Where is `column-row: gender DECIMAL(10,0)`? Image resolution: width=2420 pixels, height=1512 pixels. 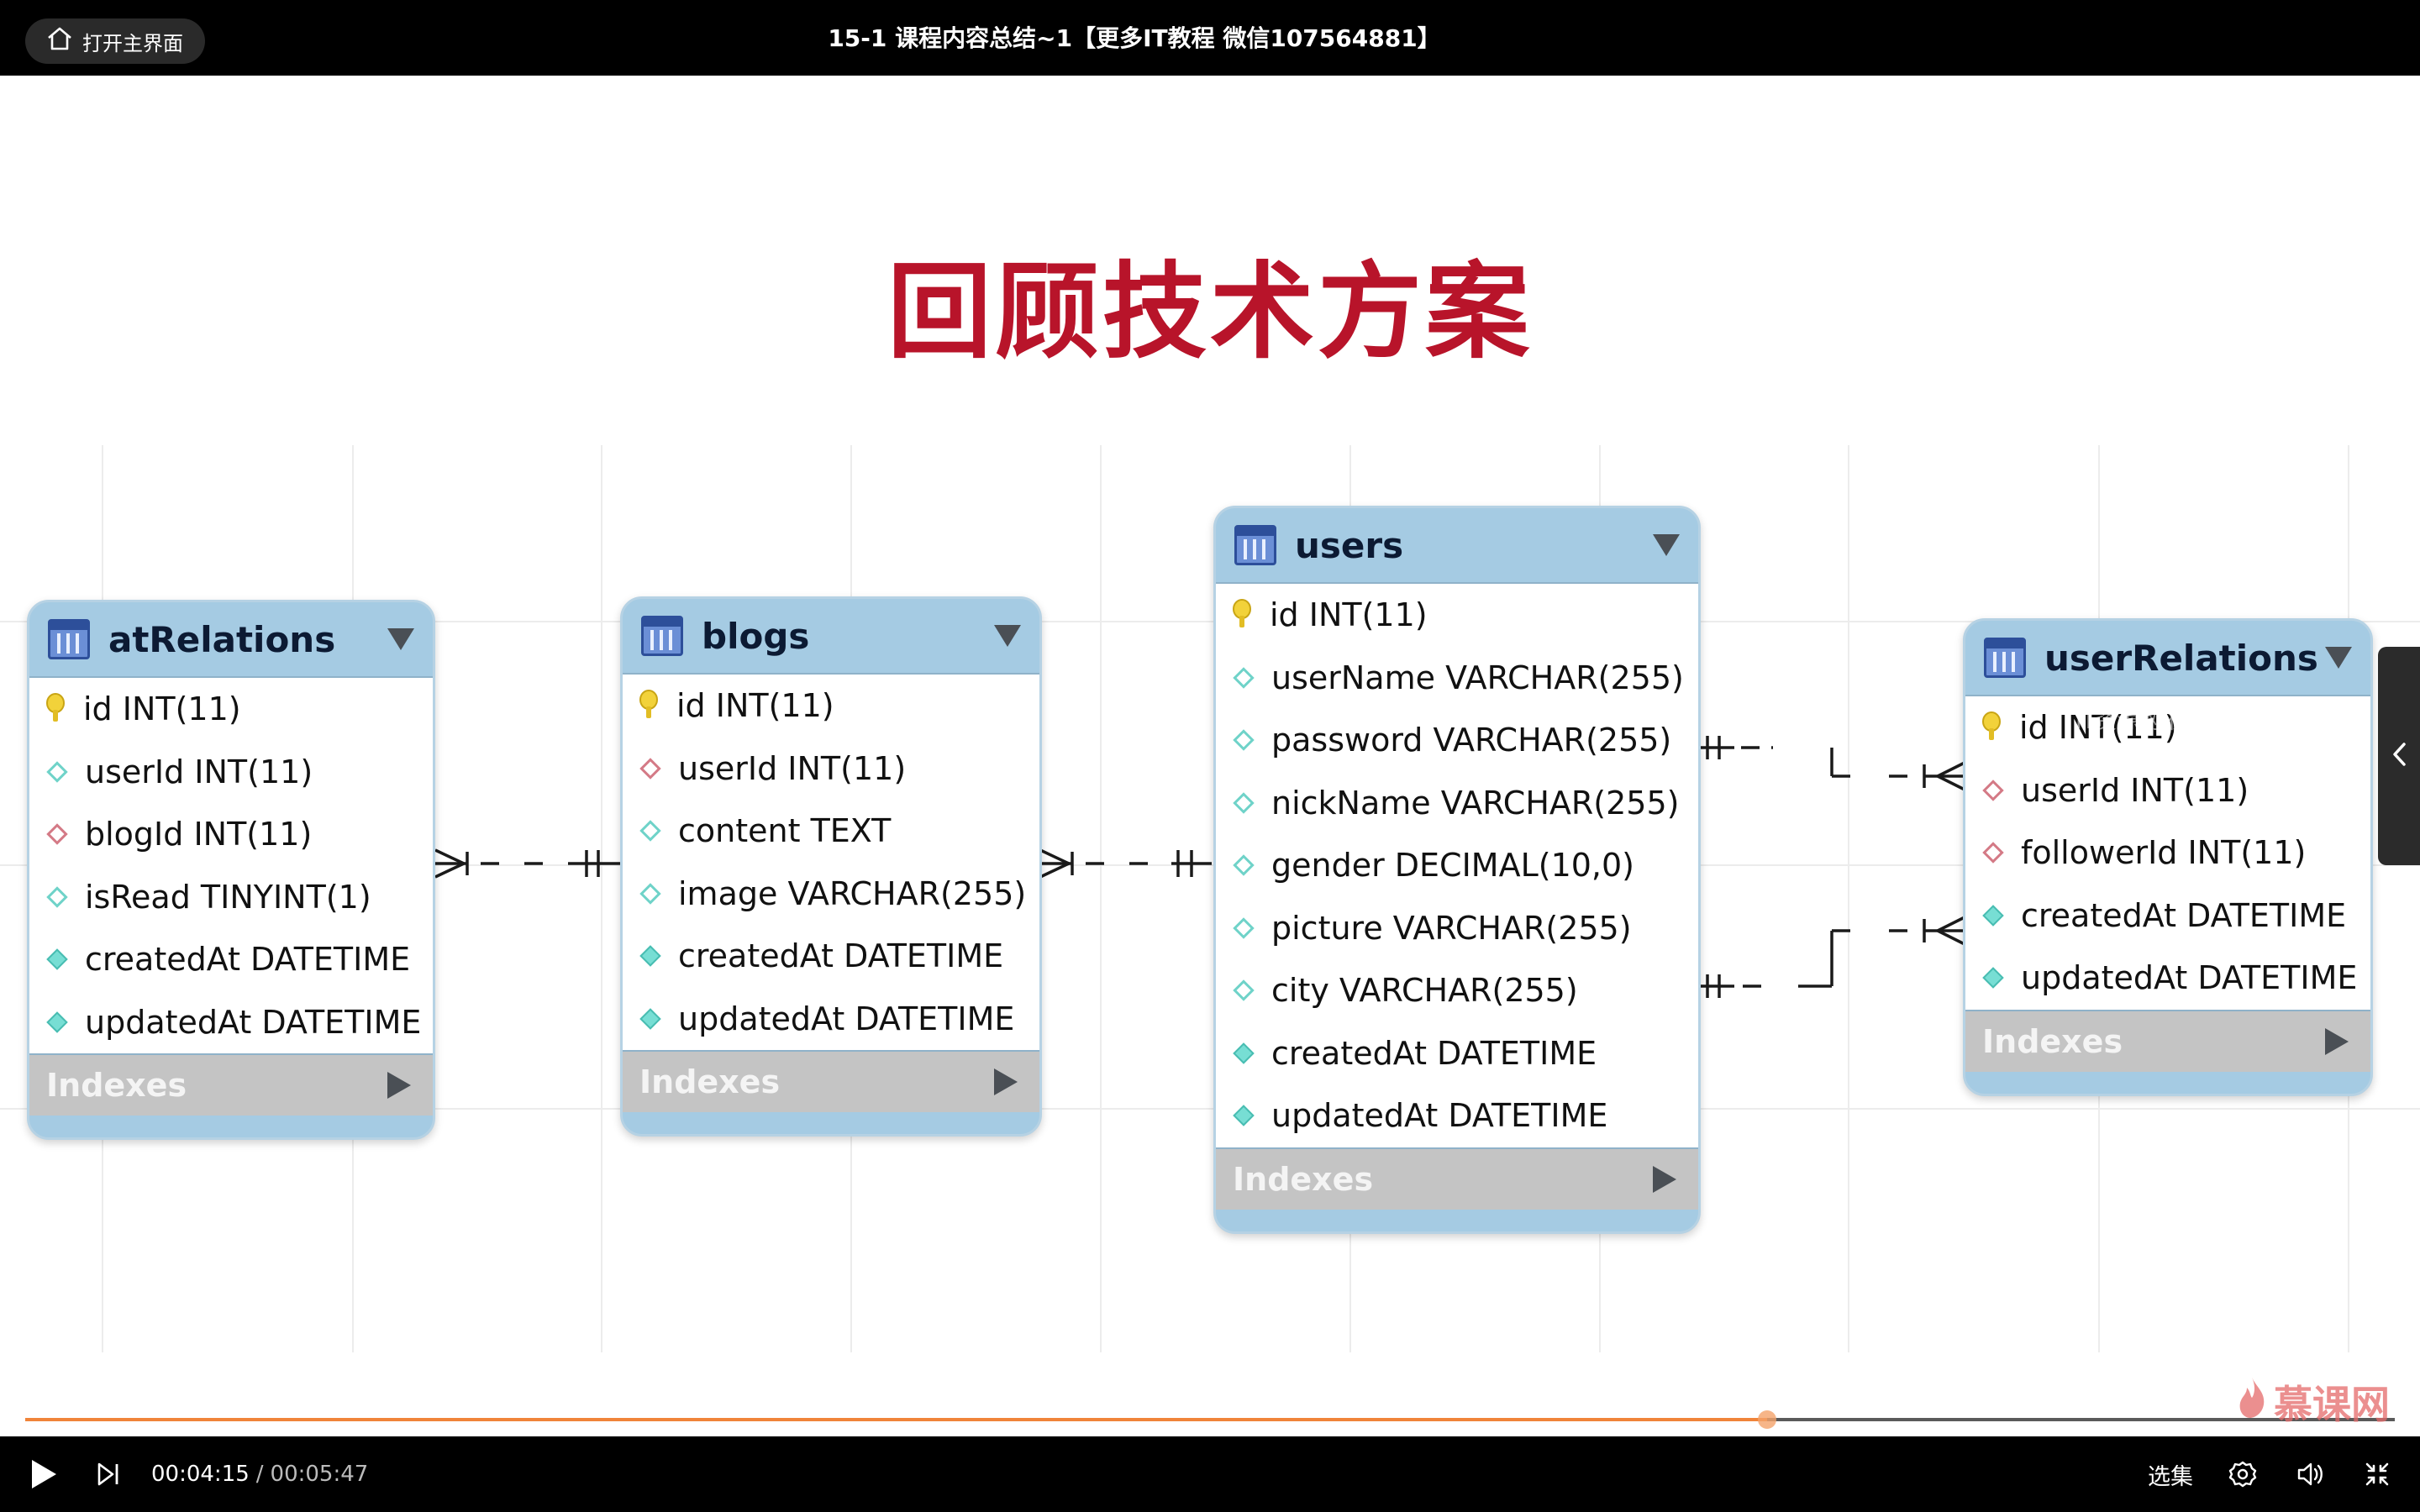 column-row: gender DECIMAL(10,0) is located at coordinates (1457, 865).